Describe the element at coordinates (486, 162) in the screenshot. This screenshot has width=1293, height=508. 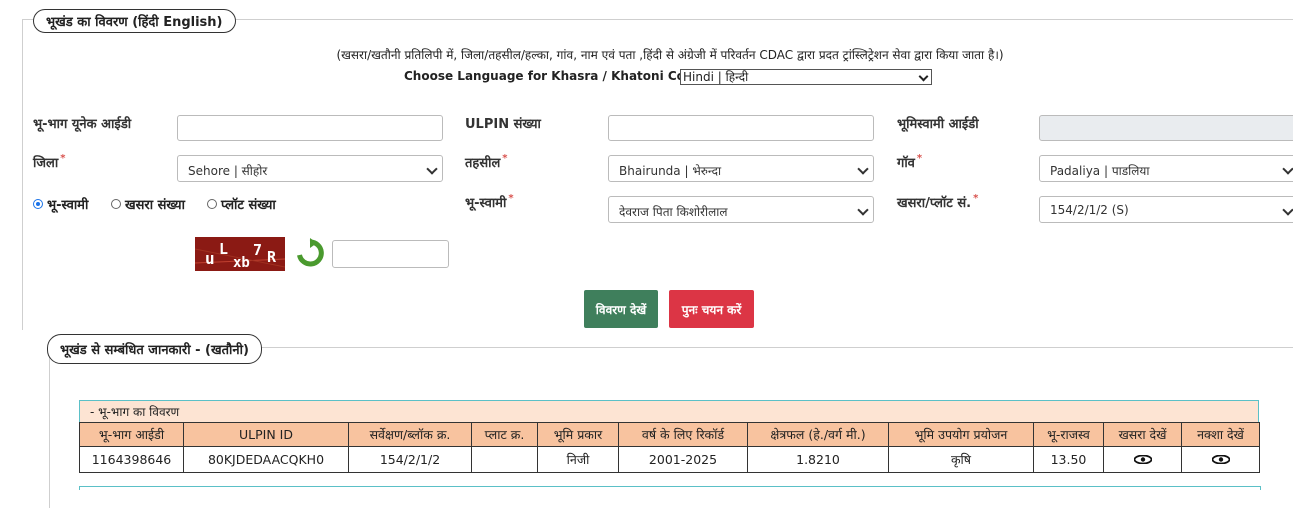
I see `tehsil-label: तहसील *` at that location.